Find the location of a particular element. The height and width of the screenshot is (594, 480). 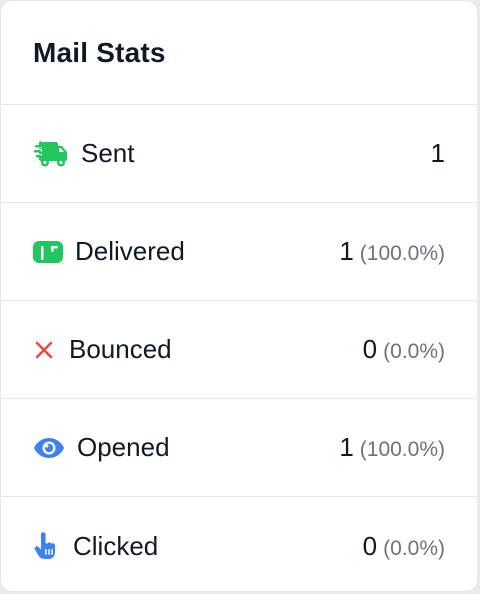

mailbox-icon is located at coordinates (48, 252).